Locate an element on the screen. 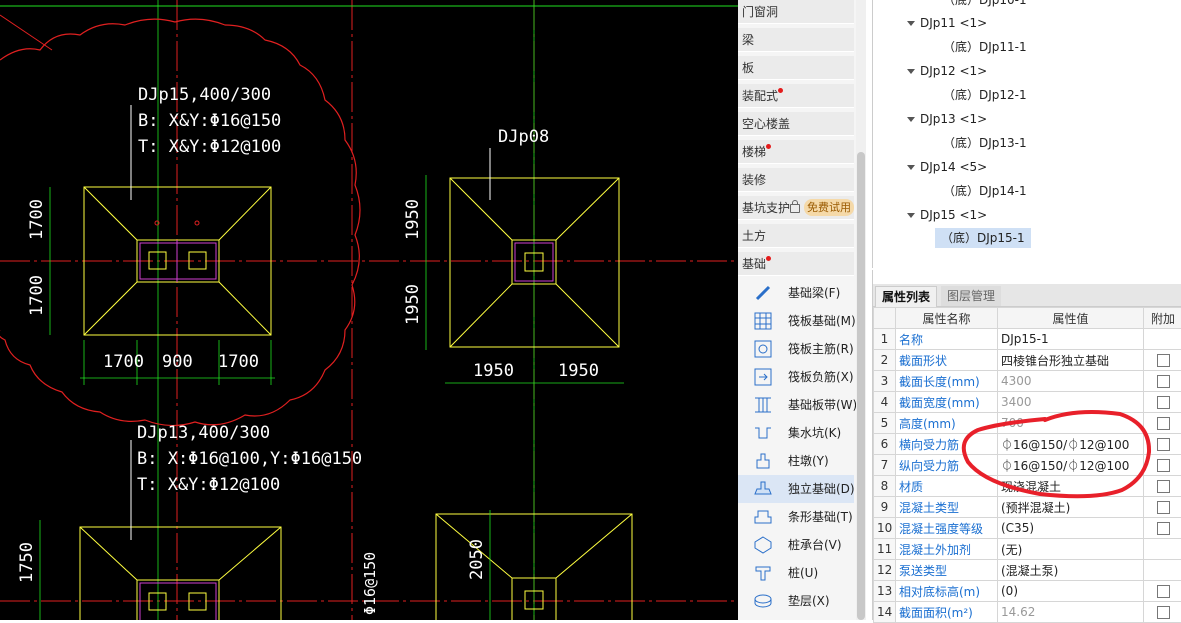  category-beam: 梁 is located at coordinates (796, 40).